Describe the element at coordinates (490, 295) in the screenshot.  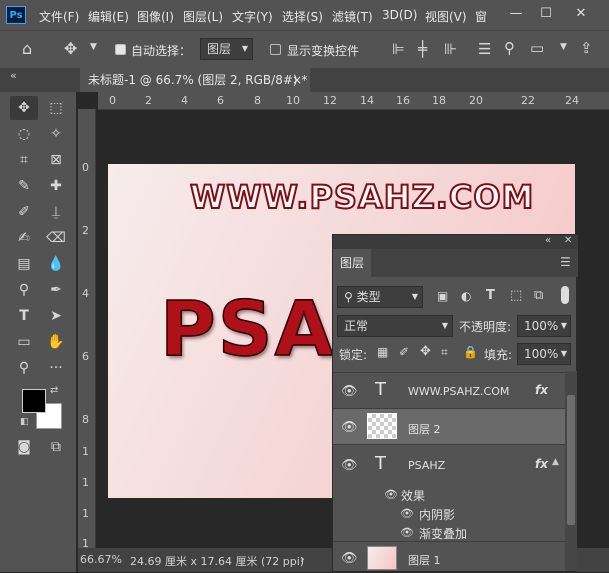
I see `filter-type-icon: T` at that location.